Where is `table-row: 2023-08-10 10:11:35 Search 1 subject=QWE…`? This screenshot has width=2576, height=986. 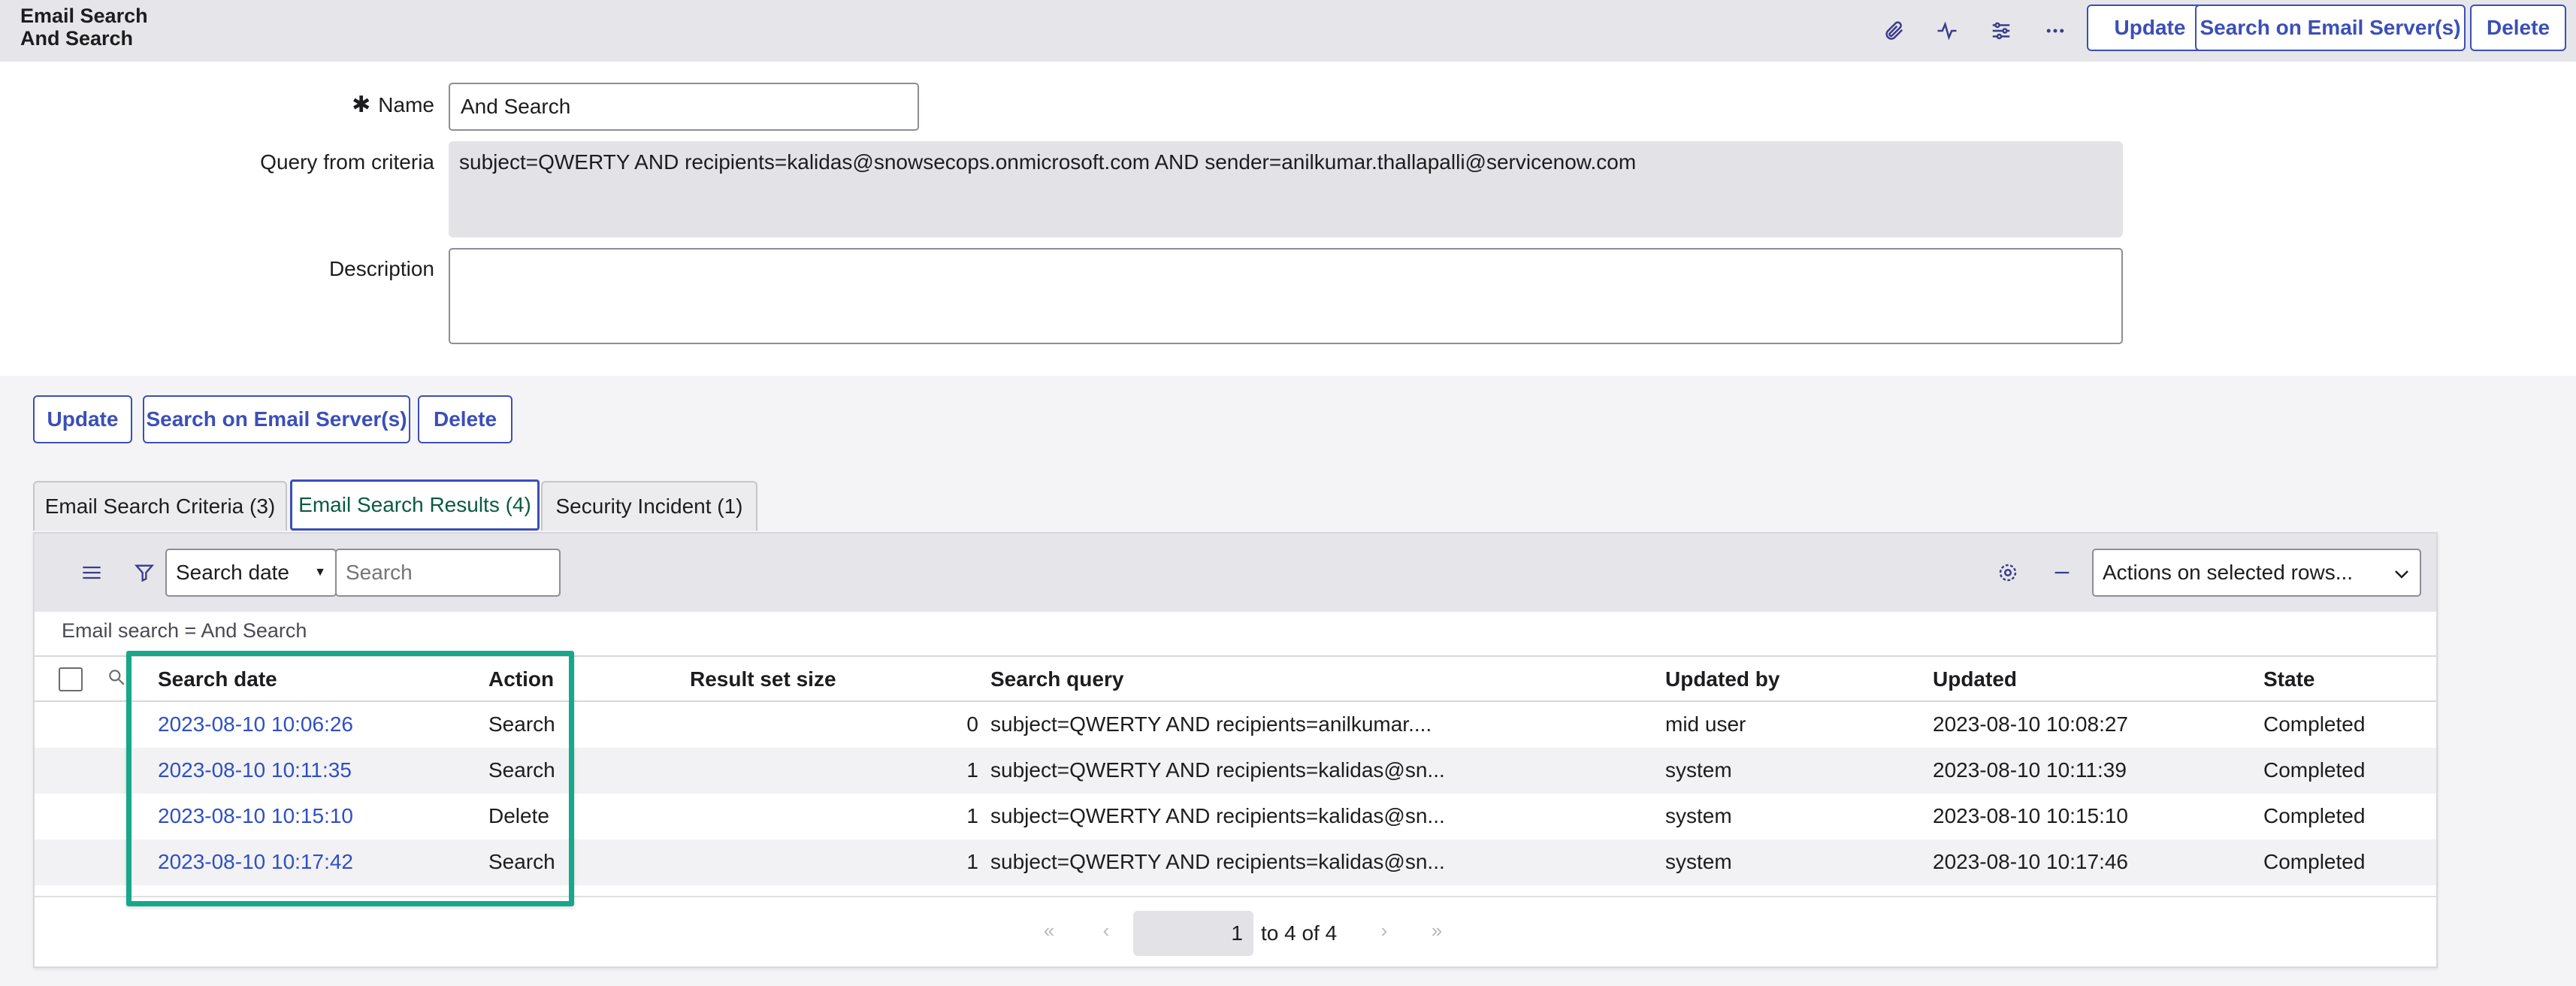 table-row: 2023-08-10 10:11:35 Search 1 subject=QWE… is located at coordinates (1236, 771).